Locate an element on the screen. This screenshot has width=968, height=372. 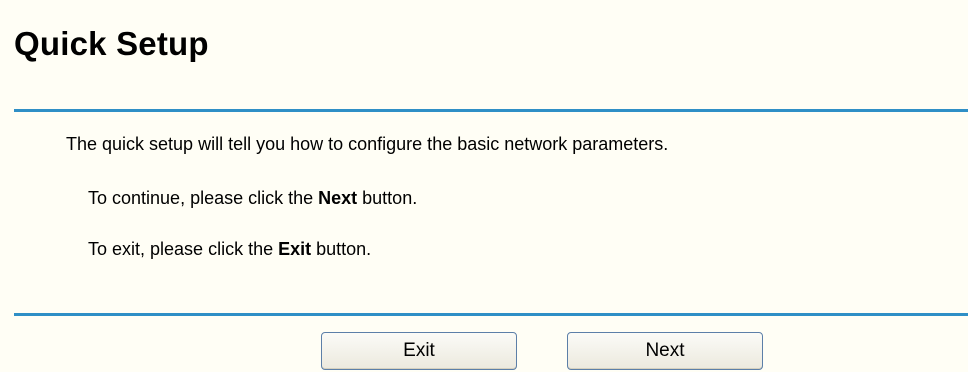
exit-suffix: button. is located at coordinates (341, 249).